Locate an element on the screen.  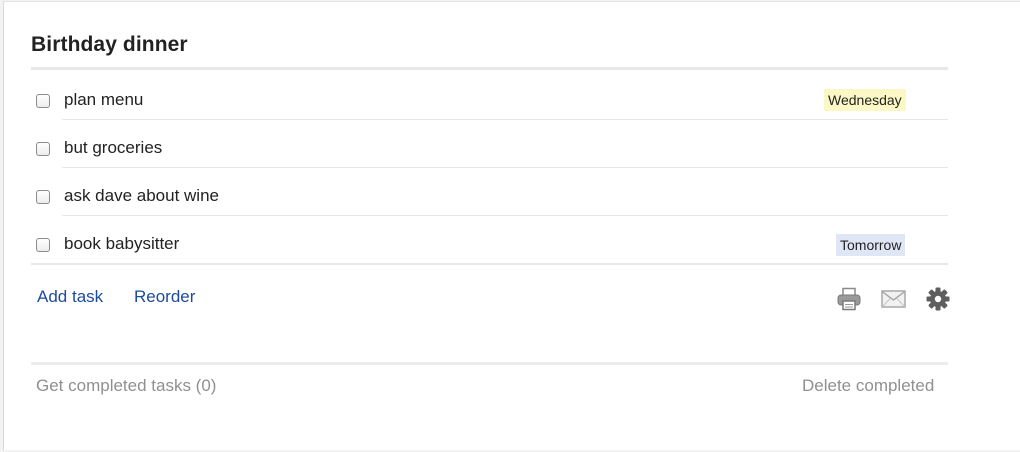
footer-divider is located at coordinates (489, 363).